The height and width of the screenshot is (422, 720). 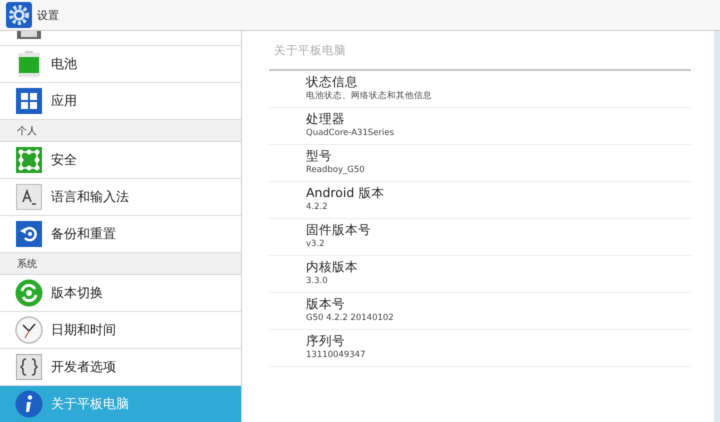 What do you see at coordinates (326, 341) in the screenshot?
I see `row-title: 序列号` at bounding box center [326, 341].